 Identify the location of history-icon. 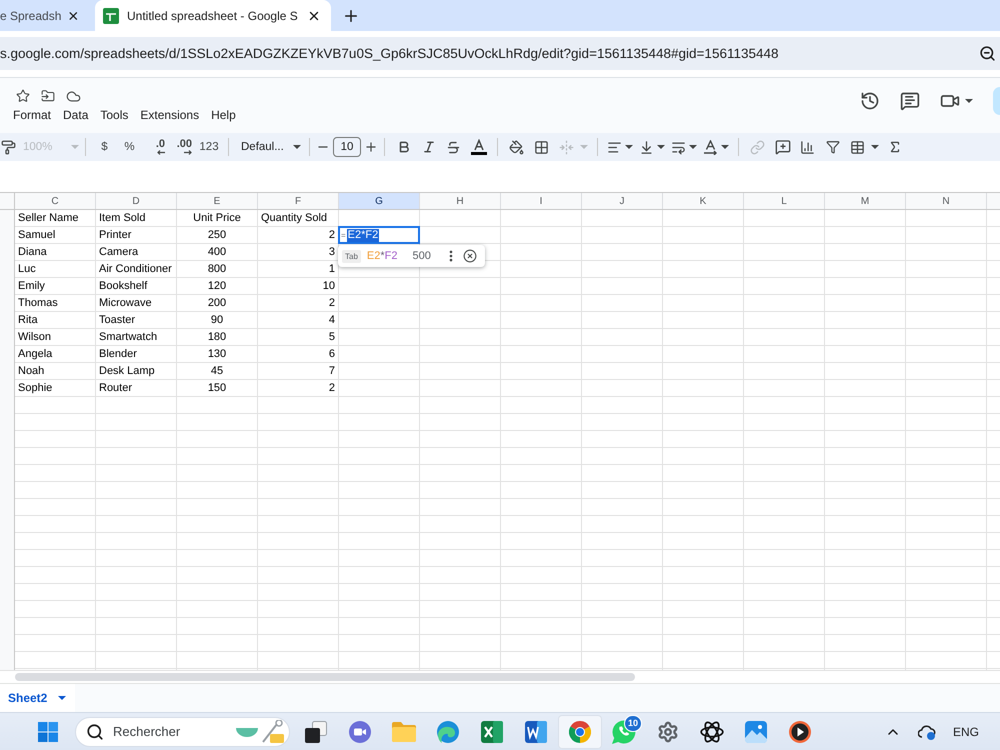
(870, 101).